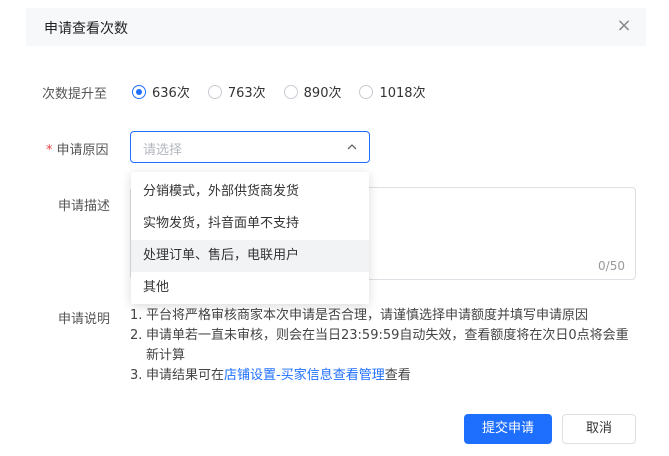 The image size is (669, 456). I want to click on close-icon: ×, so click(624, 26).